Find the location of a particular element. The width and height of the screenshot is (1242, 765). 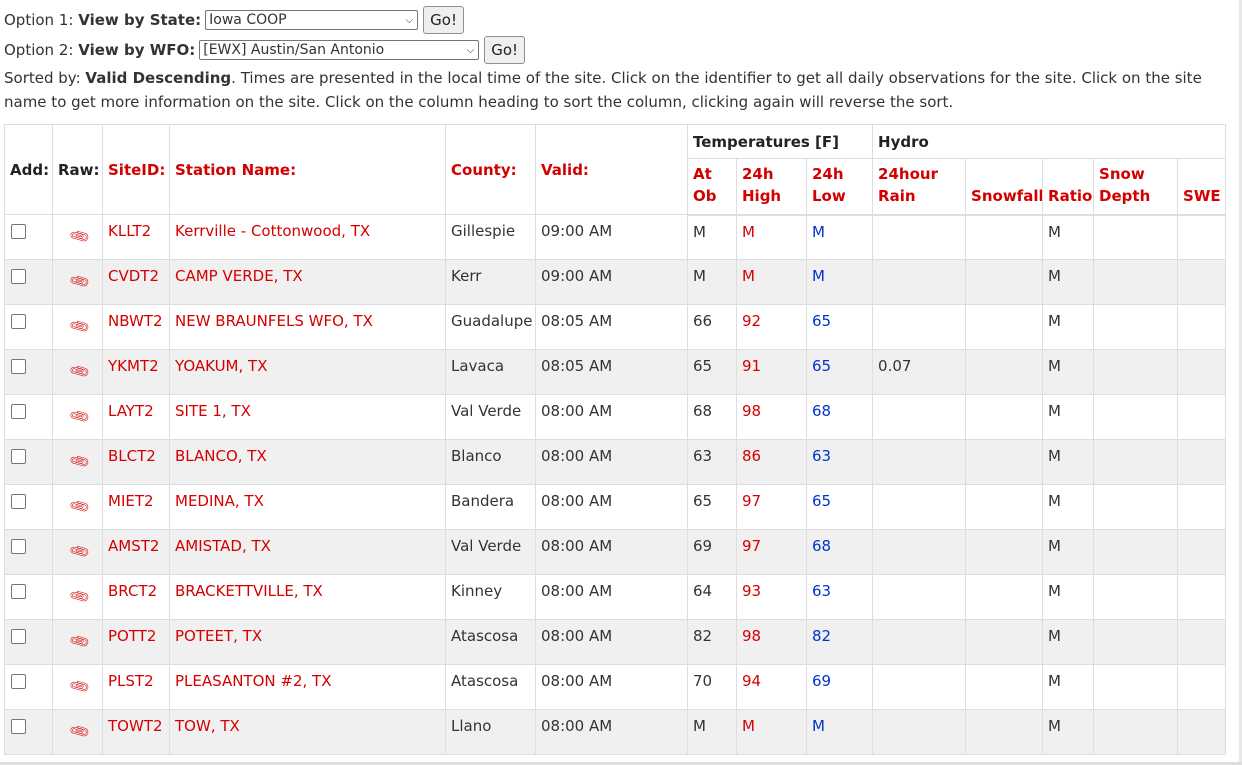

siteid-link: KLLT2 is located at coordinates (129, 231).